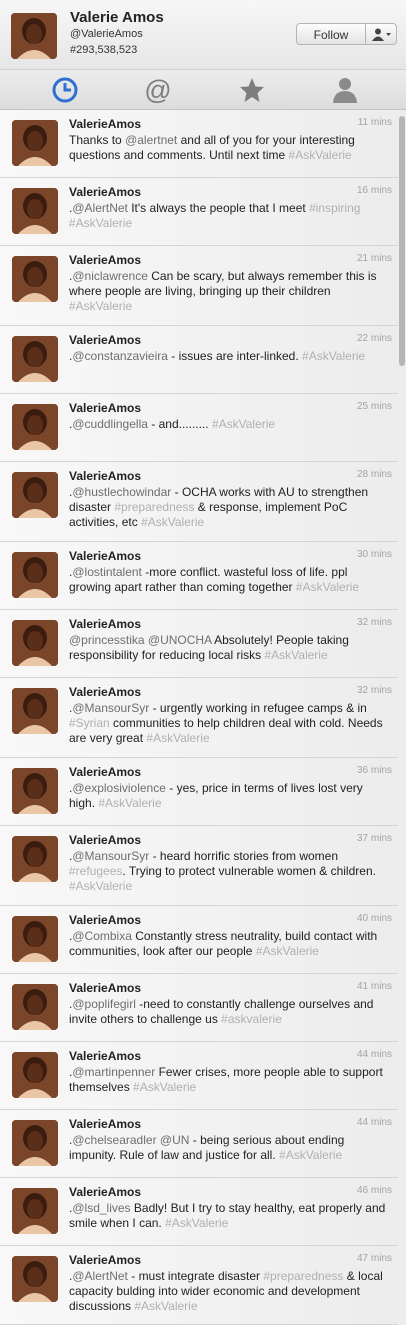 This screenshot has width=406, height=1325. Describe the element at coordinates (104, 1004) in the screenshot. I see `mention-link: @poplifegirl` at that location.